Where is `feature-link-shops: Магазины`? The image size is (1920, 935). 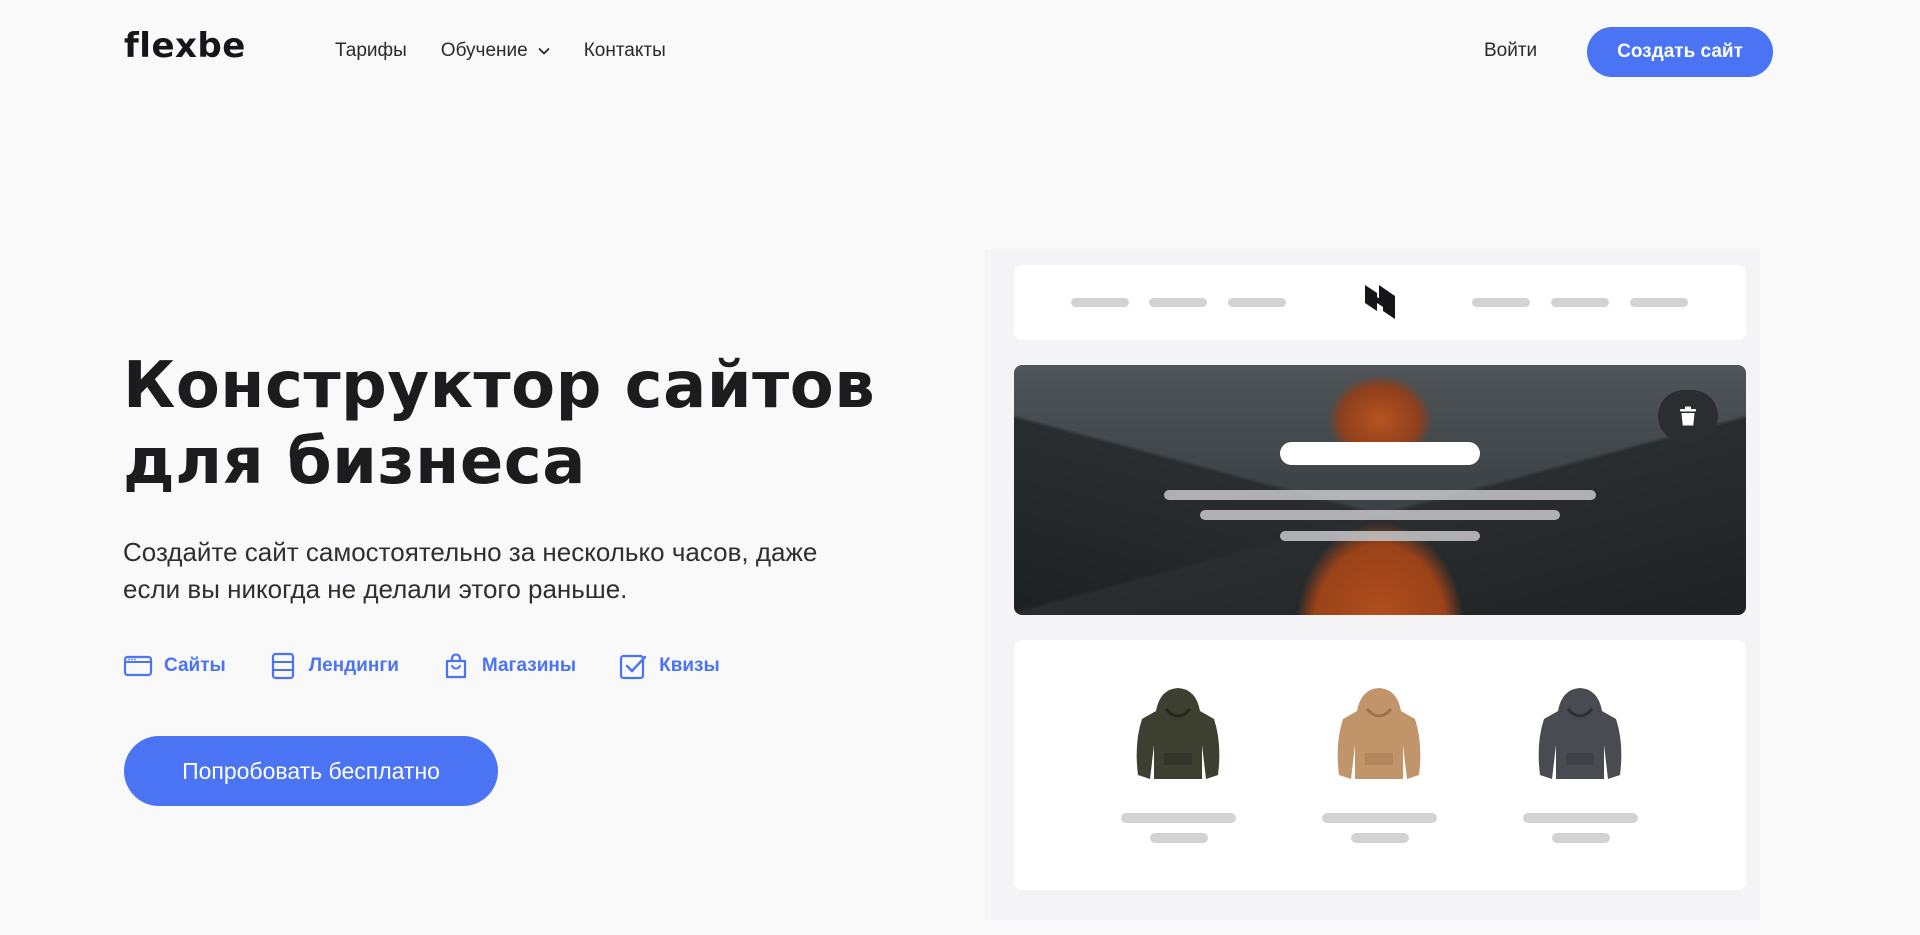 feature-link-shops: Магазины is located at coordinates (508, 666).